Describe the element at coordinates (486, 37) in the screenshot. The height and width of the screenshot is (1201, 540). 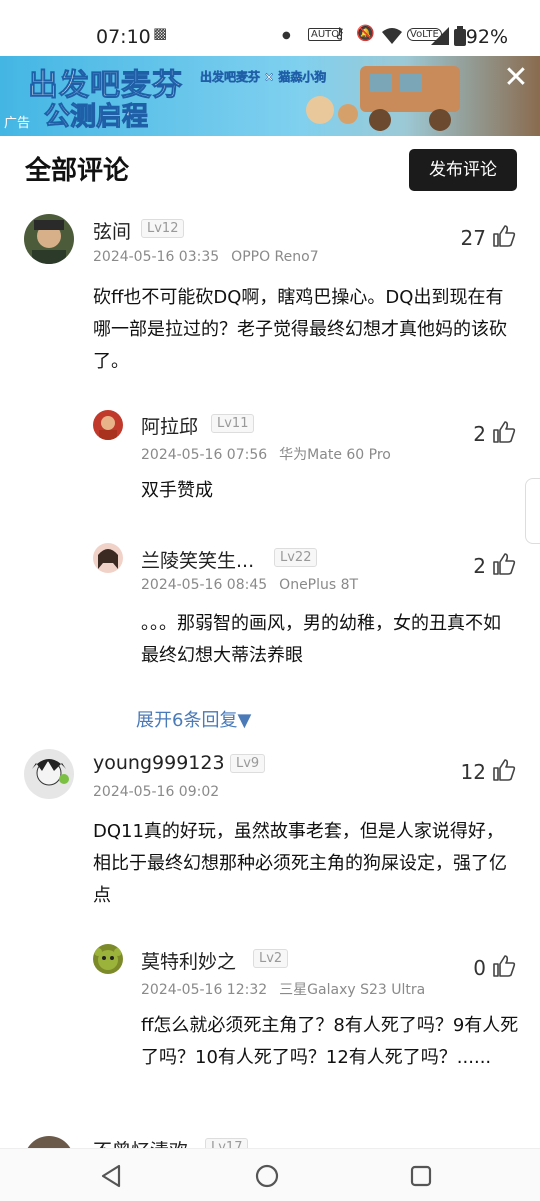
I see `battery-percent: 92%` at that location.